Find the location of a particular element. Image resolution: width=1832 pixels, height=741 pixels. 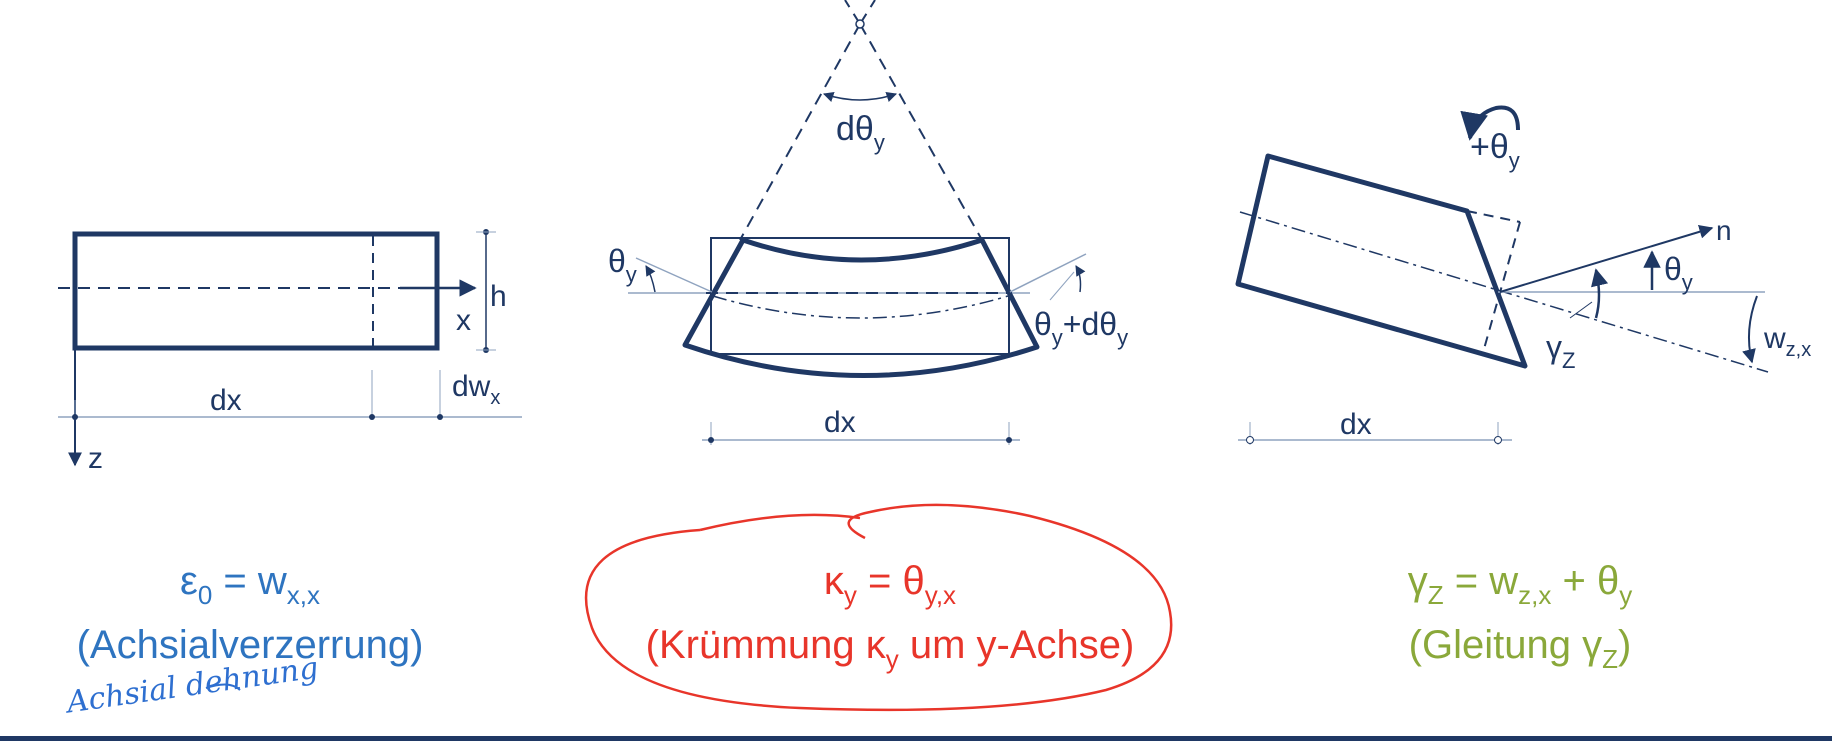

deformed-element-outline is located at coordinates (861, 307).